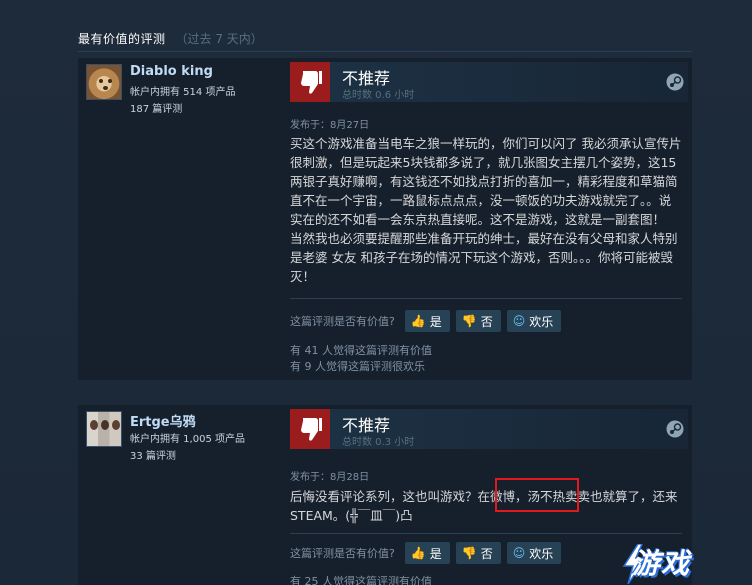 This screenshot has height=585, width=752. Describe the element at coordinates (163, 420) in the screenshot. I see `author-name: Ertge乌鸦` at that location.